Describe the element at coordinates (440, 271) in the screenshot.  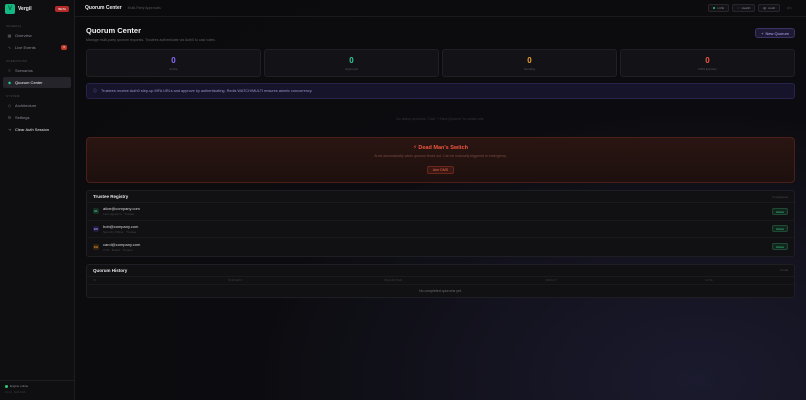
I see `quorum-history-header: Quorum History 0 total` at that location.